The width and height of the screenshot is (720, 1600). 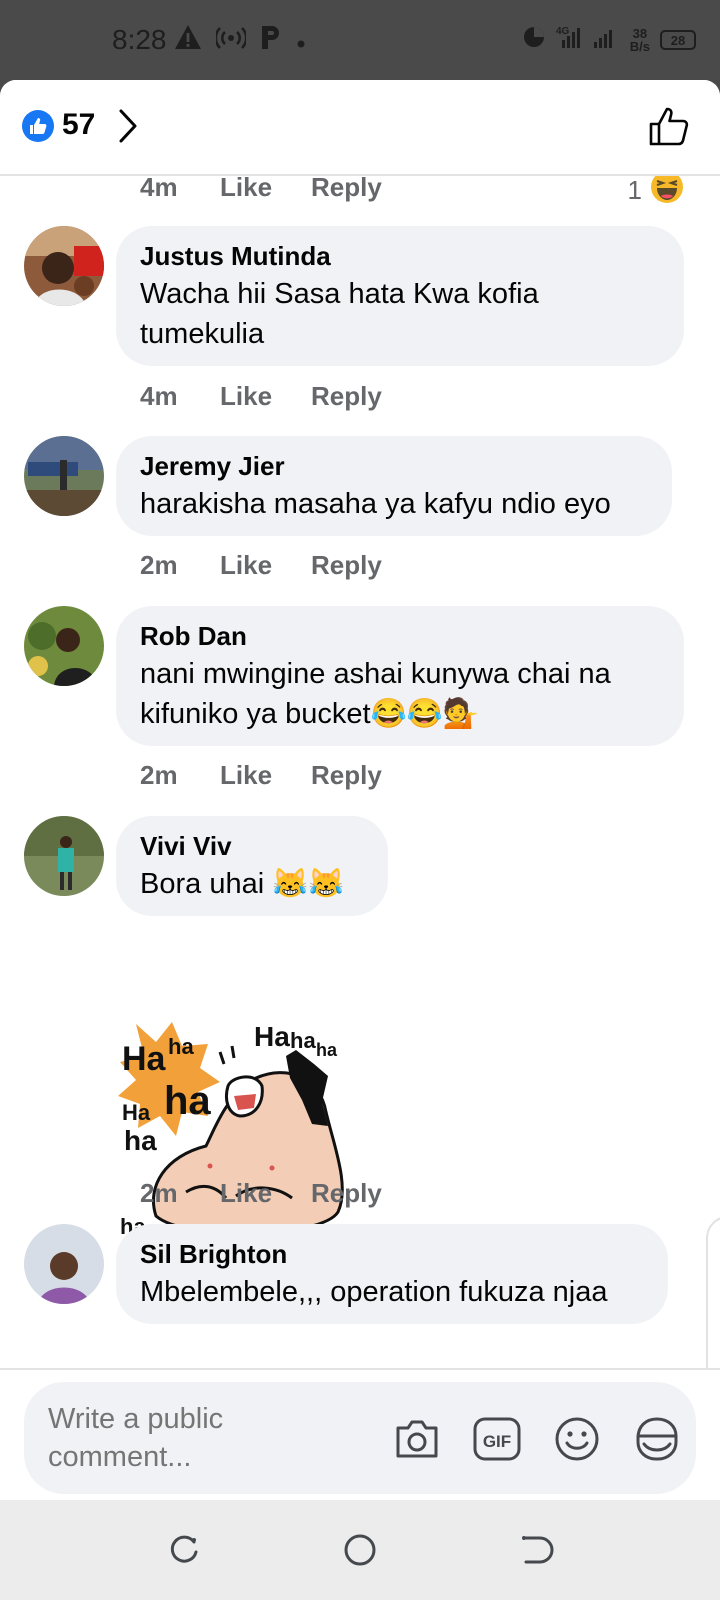 I want to click on gif-label: GIF, so click(x=497, y=1441).